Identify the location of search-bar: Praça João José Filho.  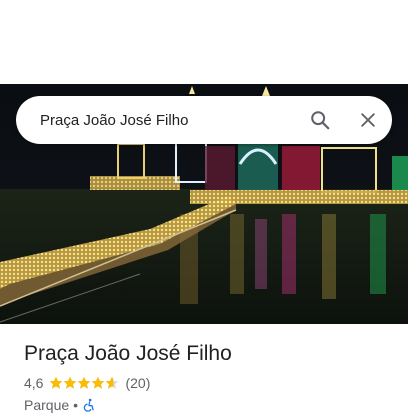
(204, 120).